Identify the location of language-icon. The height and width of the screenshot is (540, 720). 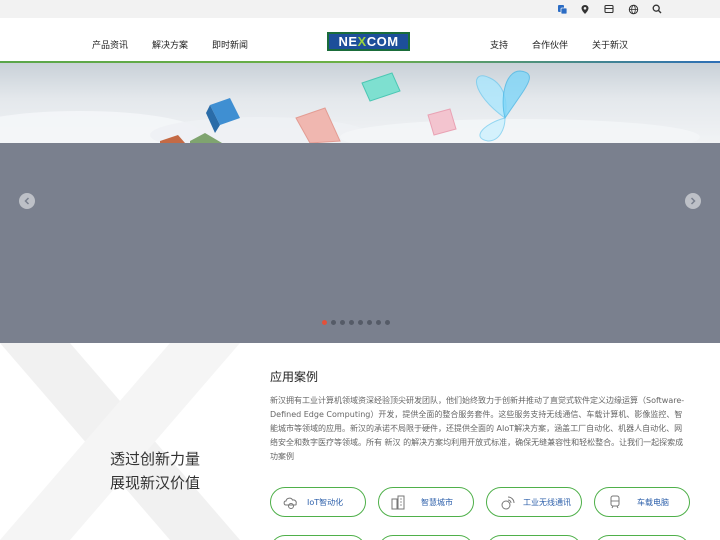
(562, 9).